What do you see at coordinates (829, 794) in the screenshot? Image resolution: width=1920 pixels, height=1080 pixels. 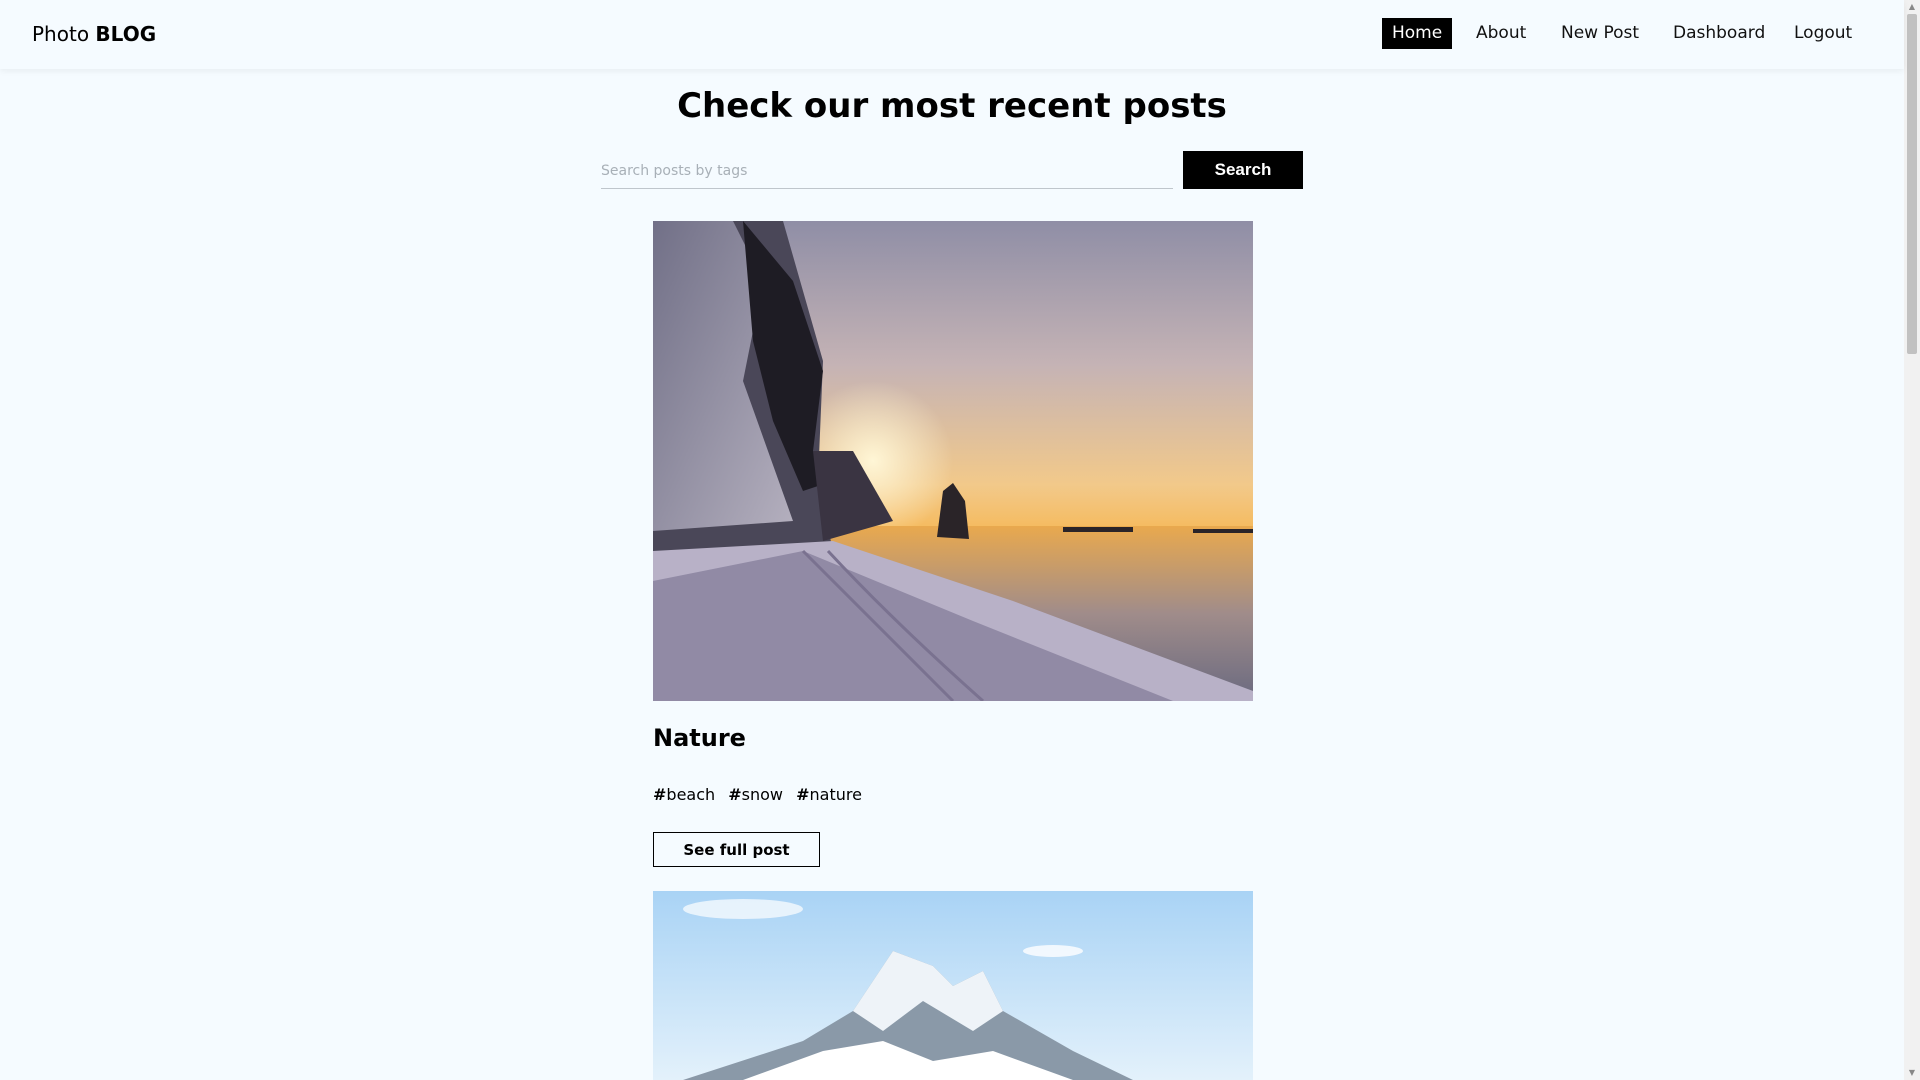 I see `tag-nature: #nature` at bounding box center [829, 794].